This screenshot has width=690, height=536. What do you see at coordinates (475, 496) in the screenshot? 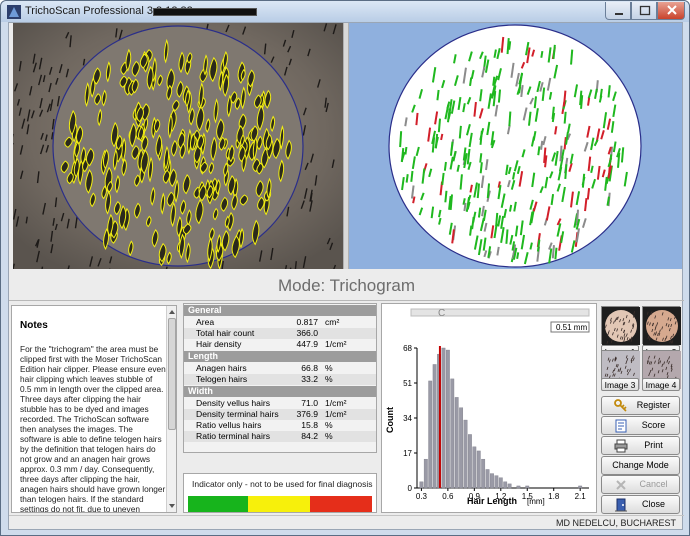
I see `x-tick-label: 0.9` at bounding box center [475, 496].